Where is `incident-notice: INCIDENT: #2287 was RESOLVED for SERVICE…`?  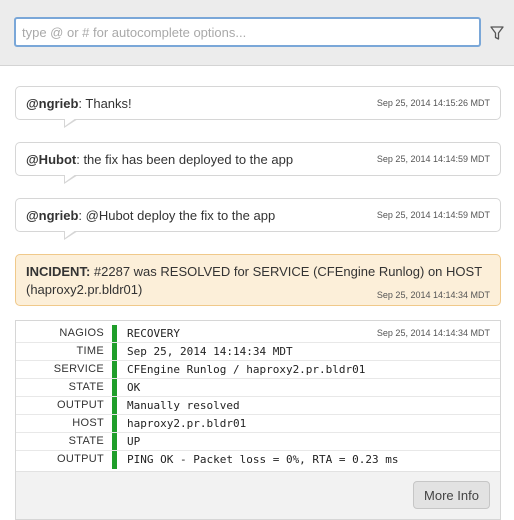 incident-notice: INCIDENT: #2287 was RESOLVED for SERVICE… is located at coordinates (258, 280).